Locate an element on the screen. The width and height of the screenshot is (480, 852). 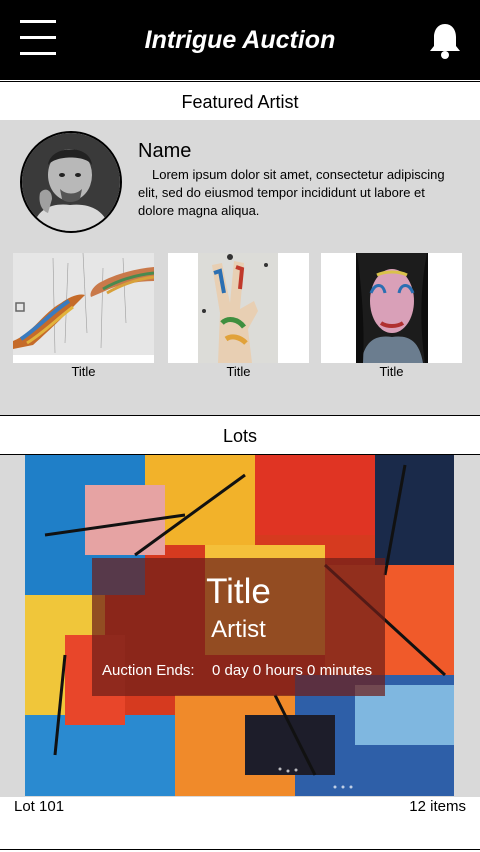
lot-artist: Artist is located at coordinates (238, 629).